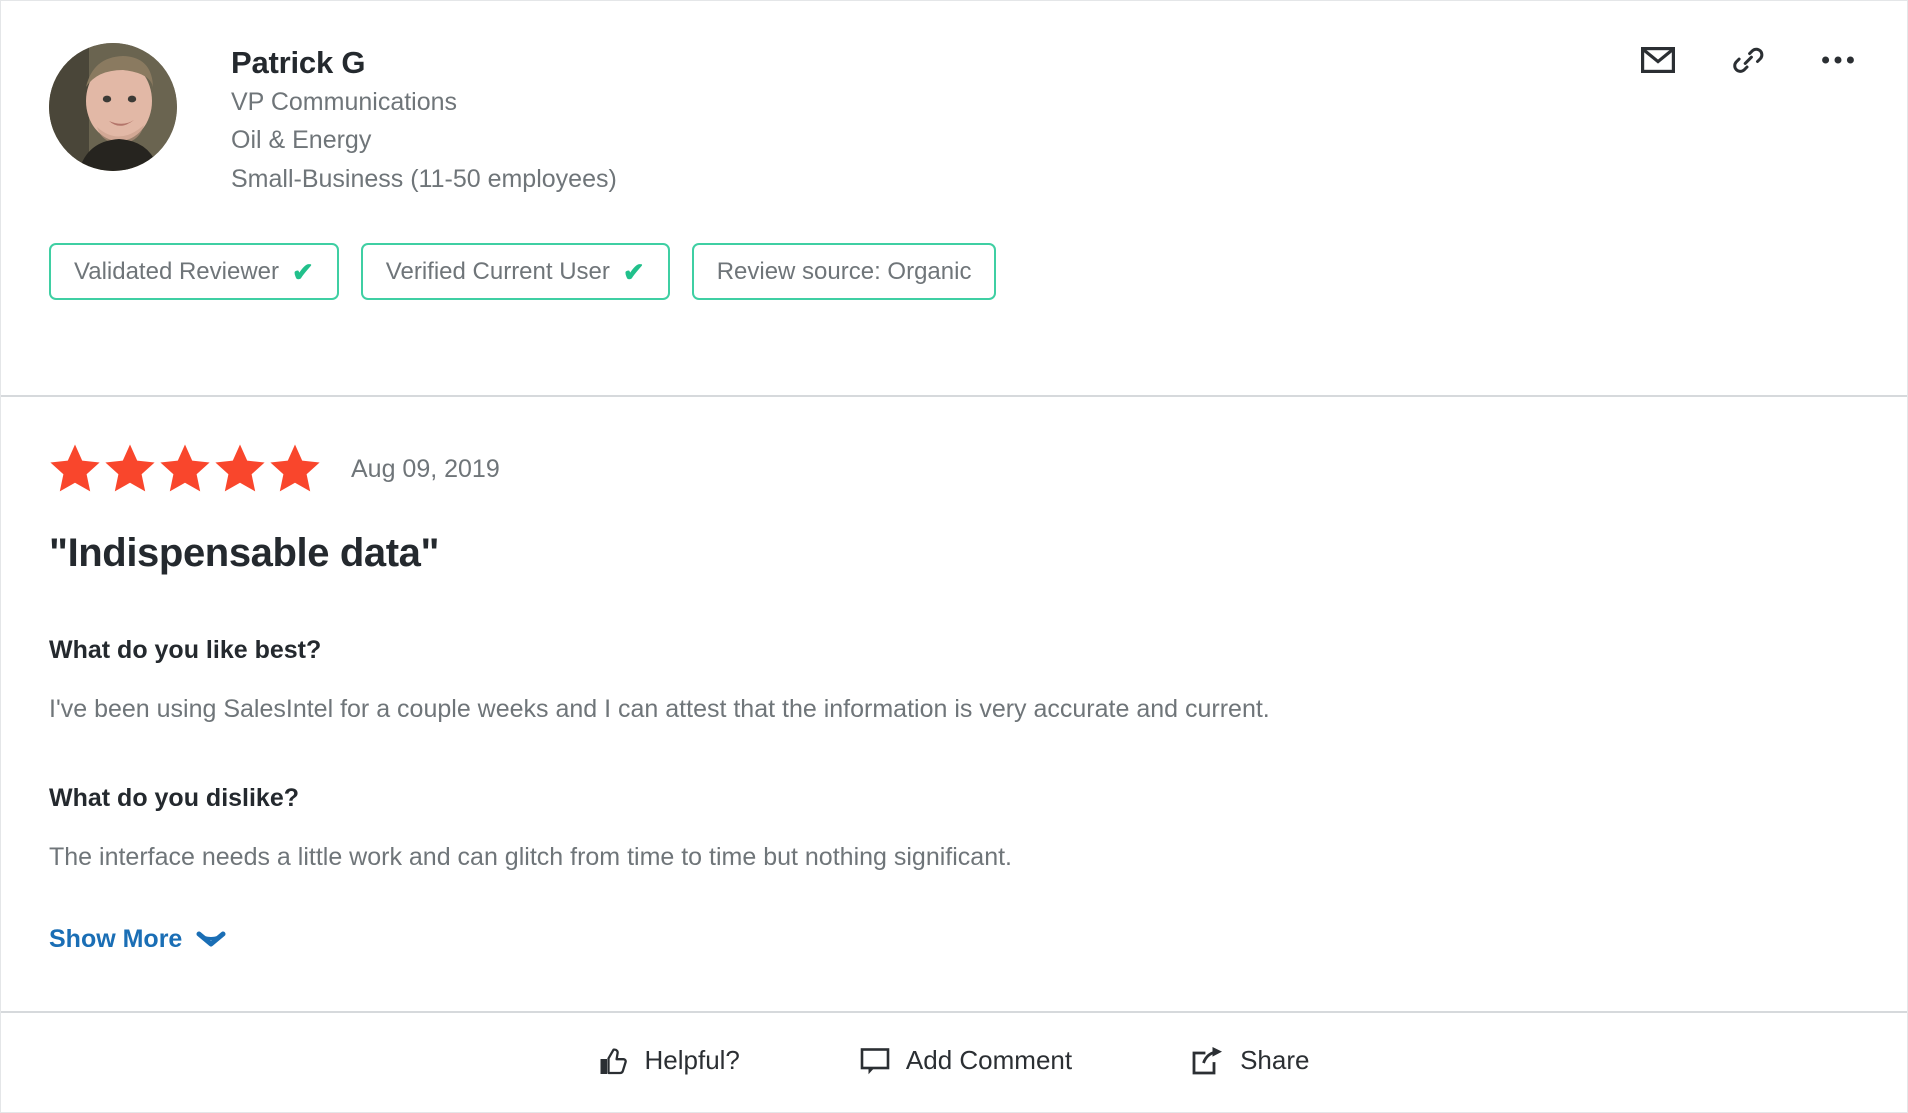  I want to click on add-comment-label: Add Comment, so click(989, 1060).